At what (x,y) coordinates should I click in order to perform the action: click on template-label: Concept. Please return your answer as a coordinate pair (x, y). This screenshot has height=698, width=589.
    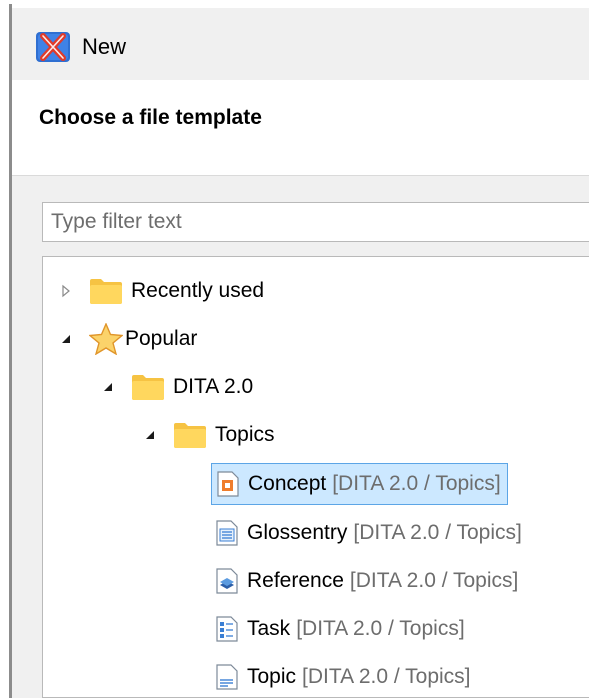
    Looking at the image, I should click on (287, 483).